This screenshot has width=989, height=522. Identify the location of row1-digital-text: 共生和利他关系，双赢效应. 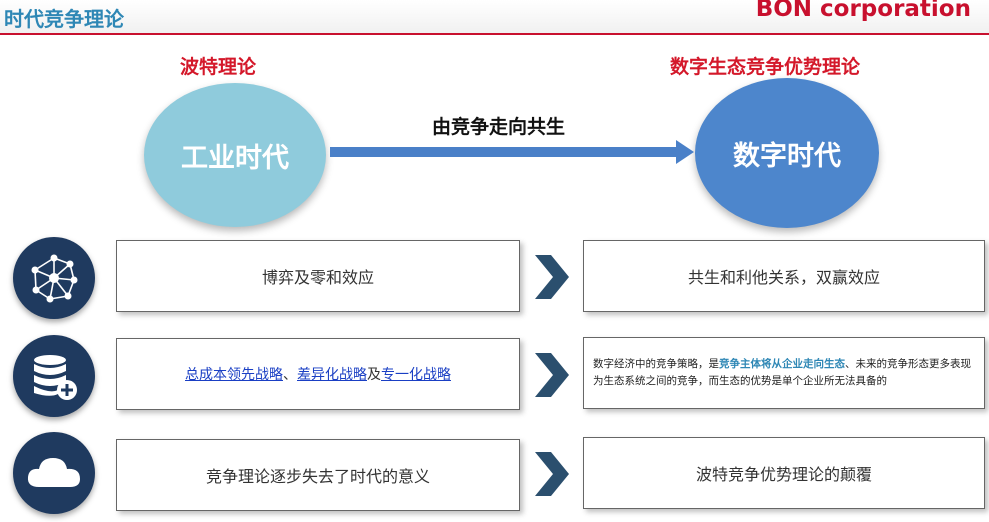
(783, 277).